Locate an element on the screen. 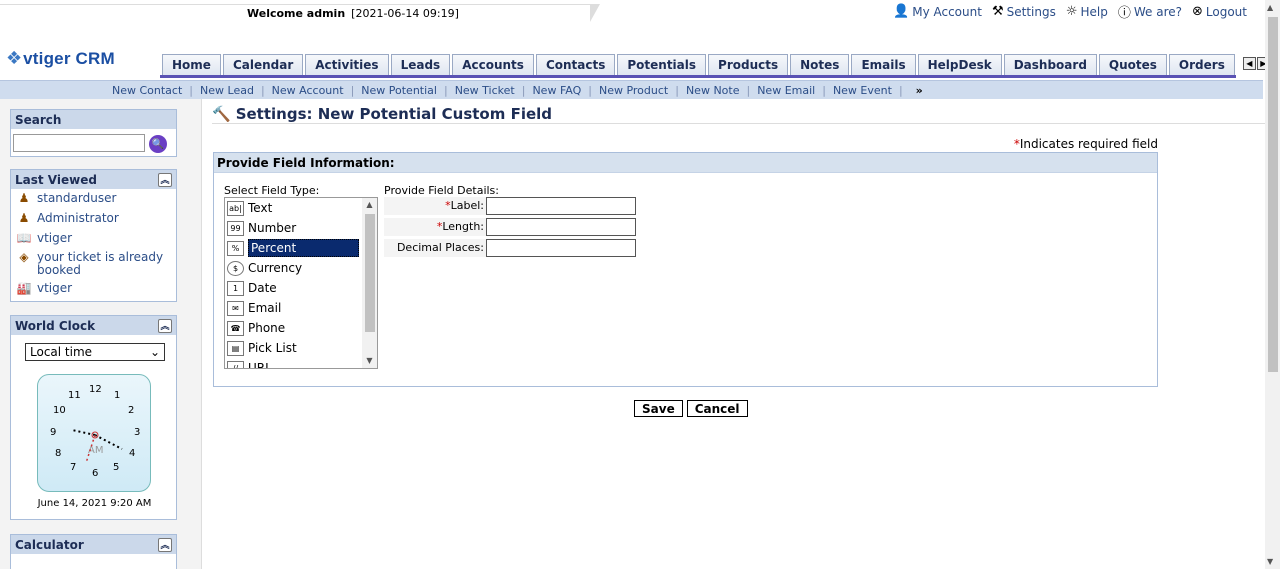 Image resolution: width=1280 pixels, height=569 pixels. tab-helpdesk: HelpDesk is located at coordinates (959, 64).